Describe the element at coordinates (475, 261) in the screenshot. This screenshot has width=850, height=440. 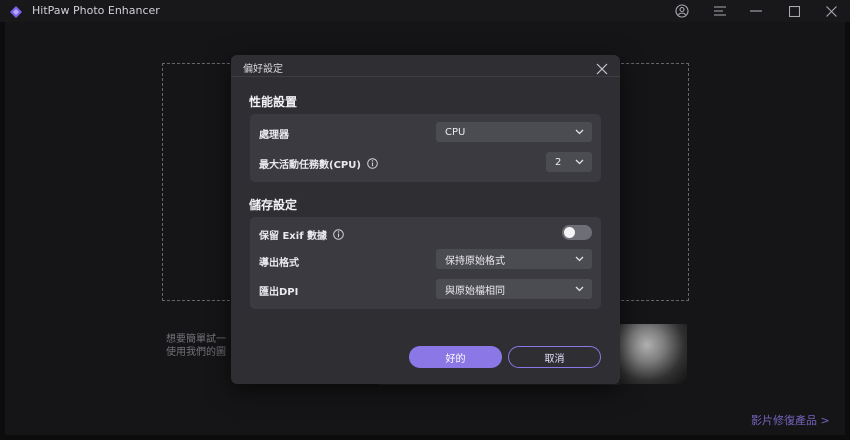
I see `export-format-select-value: 保持原始格式` at that location.